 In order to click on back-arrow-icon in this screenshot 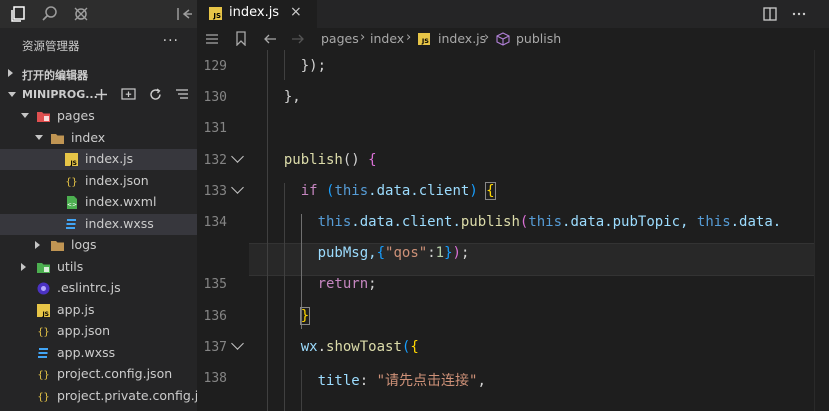, I will do `click(270, 39)`.